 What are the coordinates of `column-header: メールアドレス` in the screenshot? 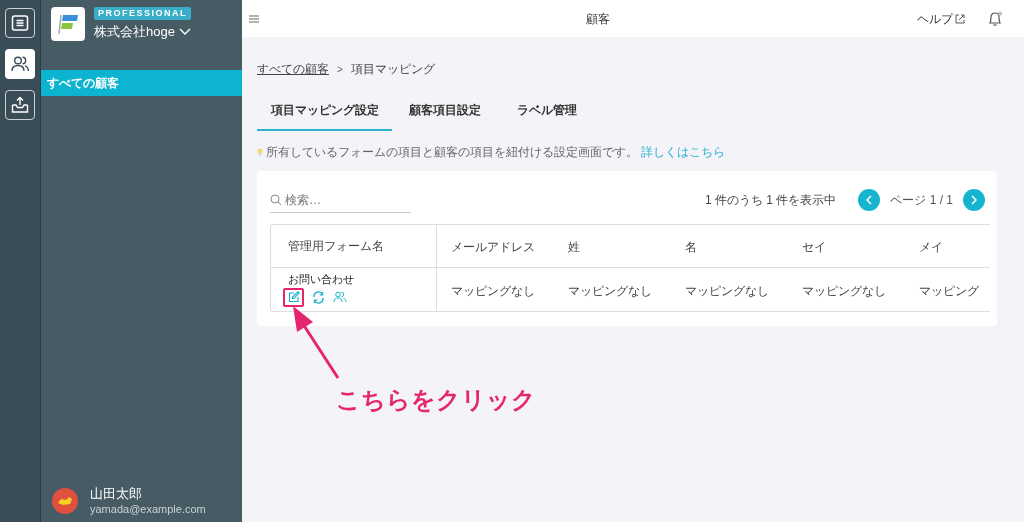 It's located at (493, 247).